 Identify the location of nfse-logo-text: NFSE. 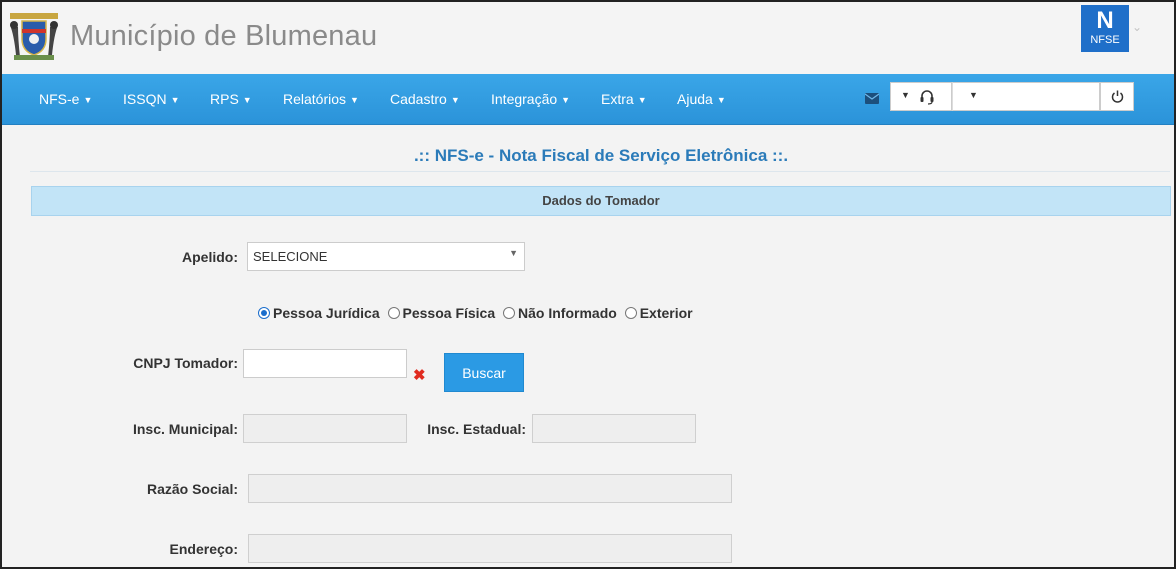
(1105, 40).